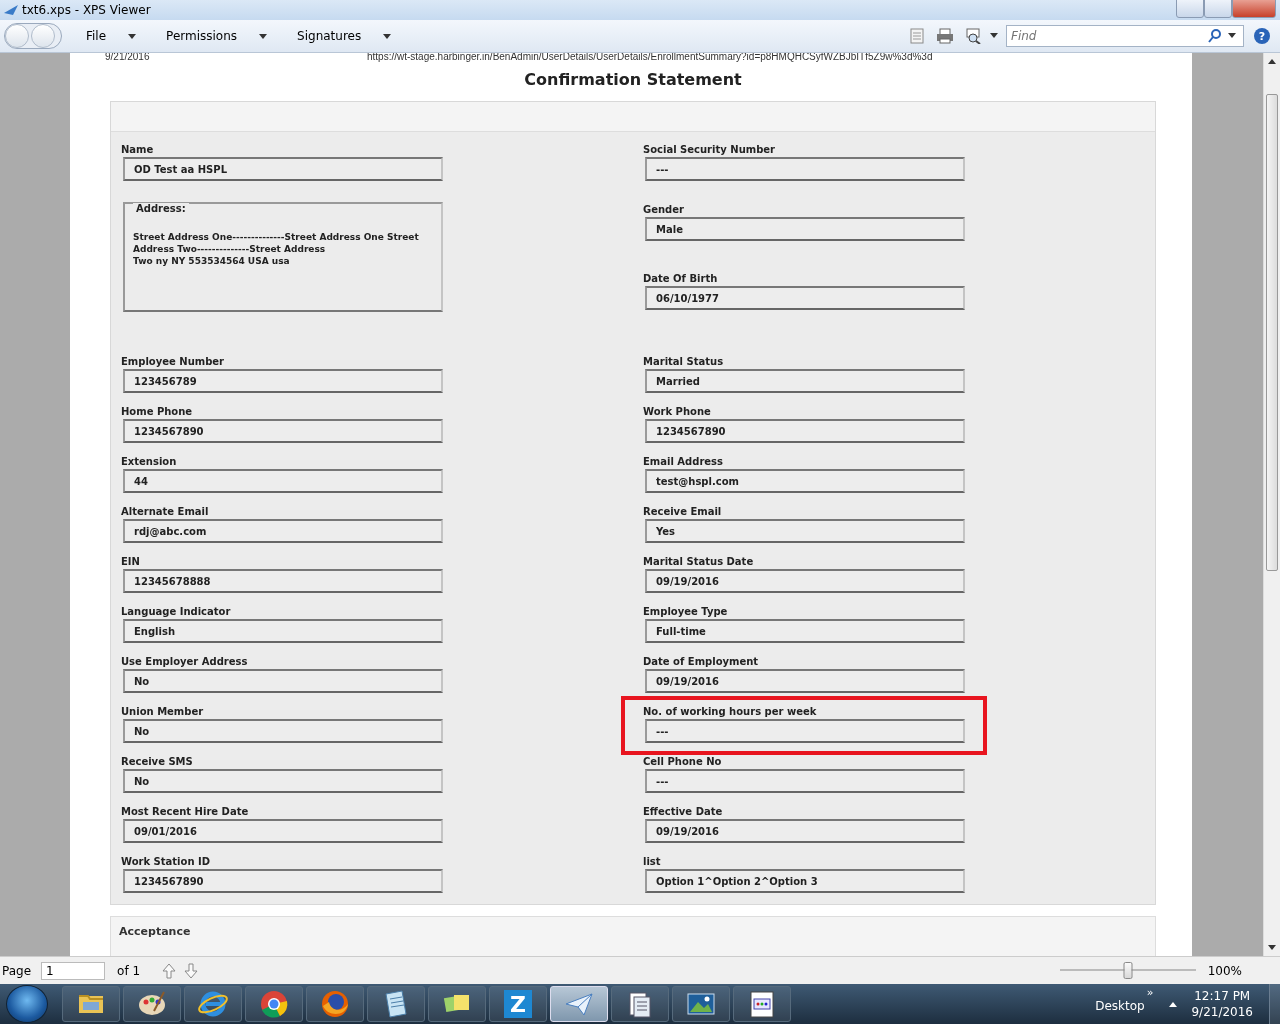 The width and height of the screenshot is (1280, 1024). Describe the element at coordinates (805, 531) in the screenshot. I see `field-value: Yes` at that location.